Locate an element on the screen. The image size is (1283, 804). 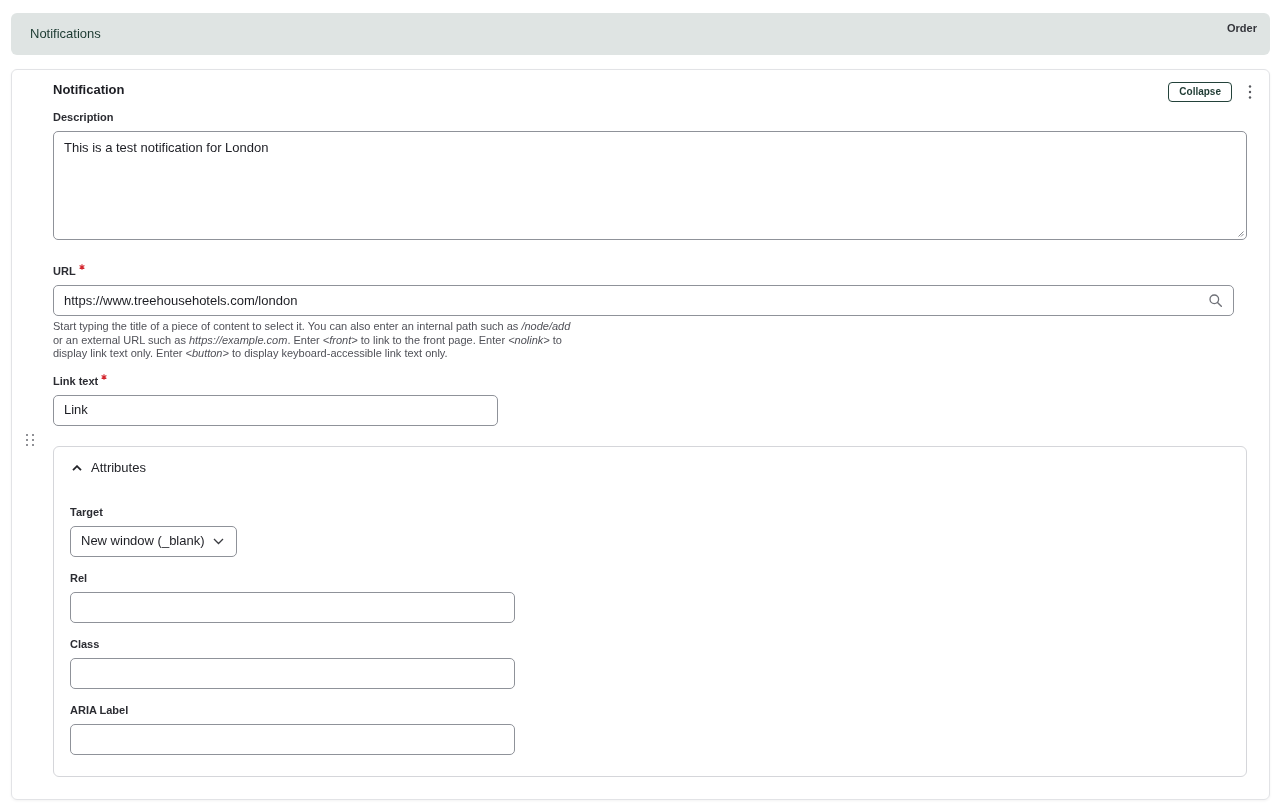
field-label: ARIA Label is located at coordinates (99, 709).